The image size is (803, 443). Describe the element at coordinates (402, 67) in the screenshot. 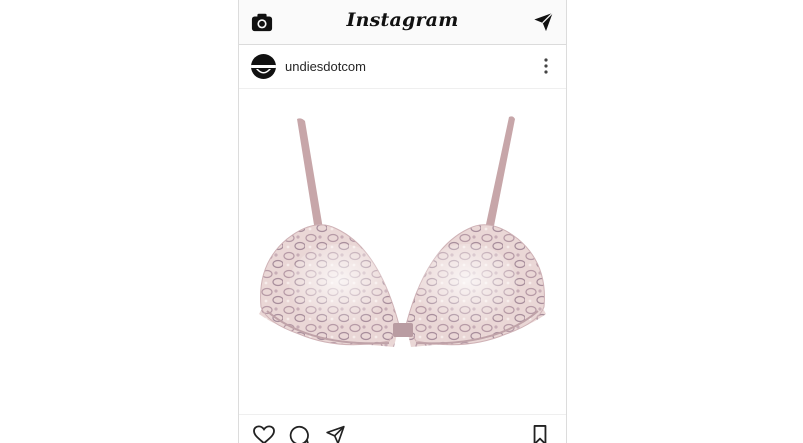

I see `post-header: undiesdotcom` at that location.